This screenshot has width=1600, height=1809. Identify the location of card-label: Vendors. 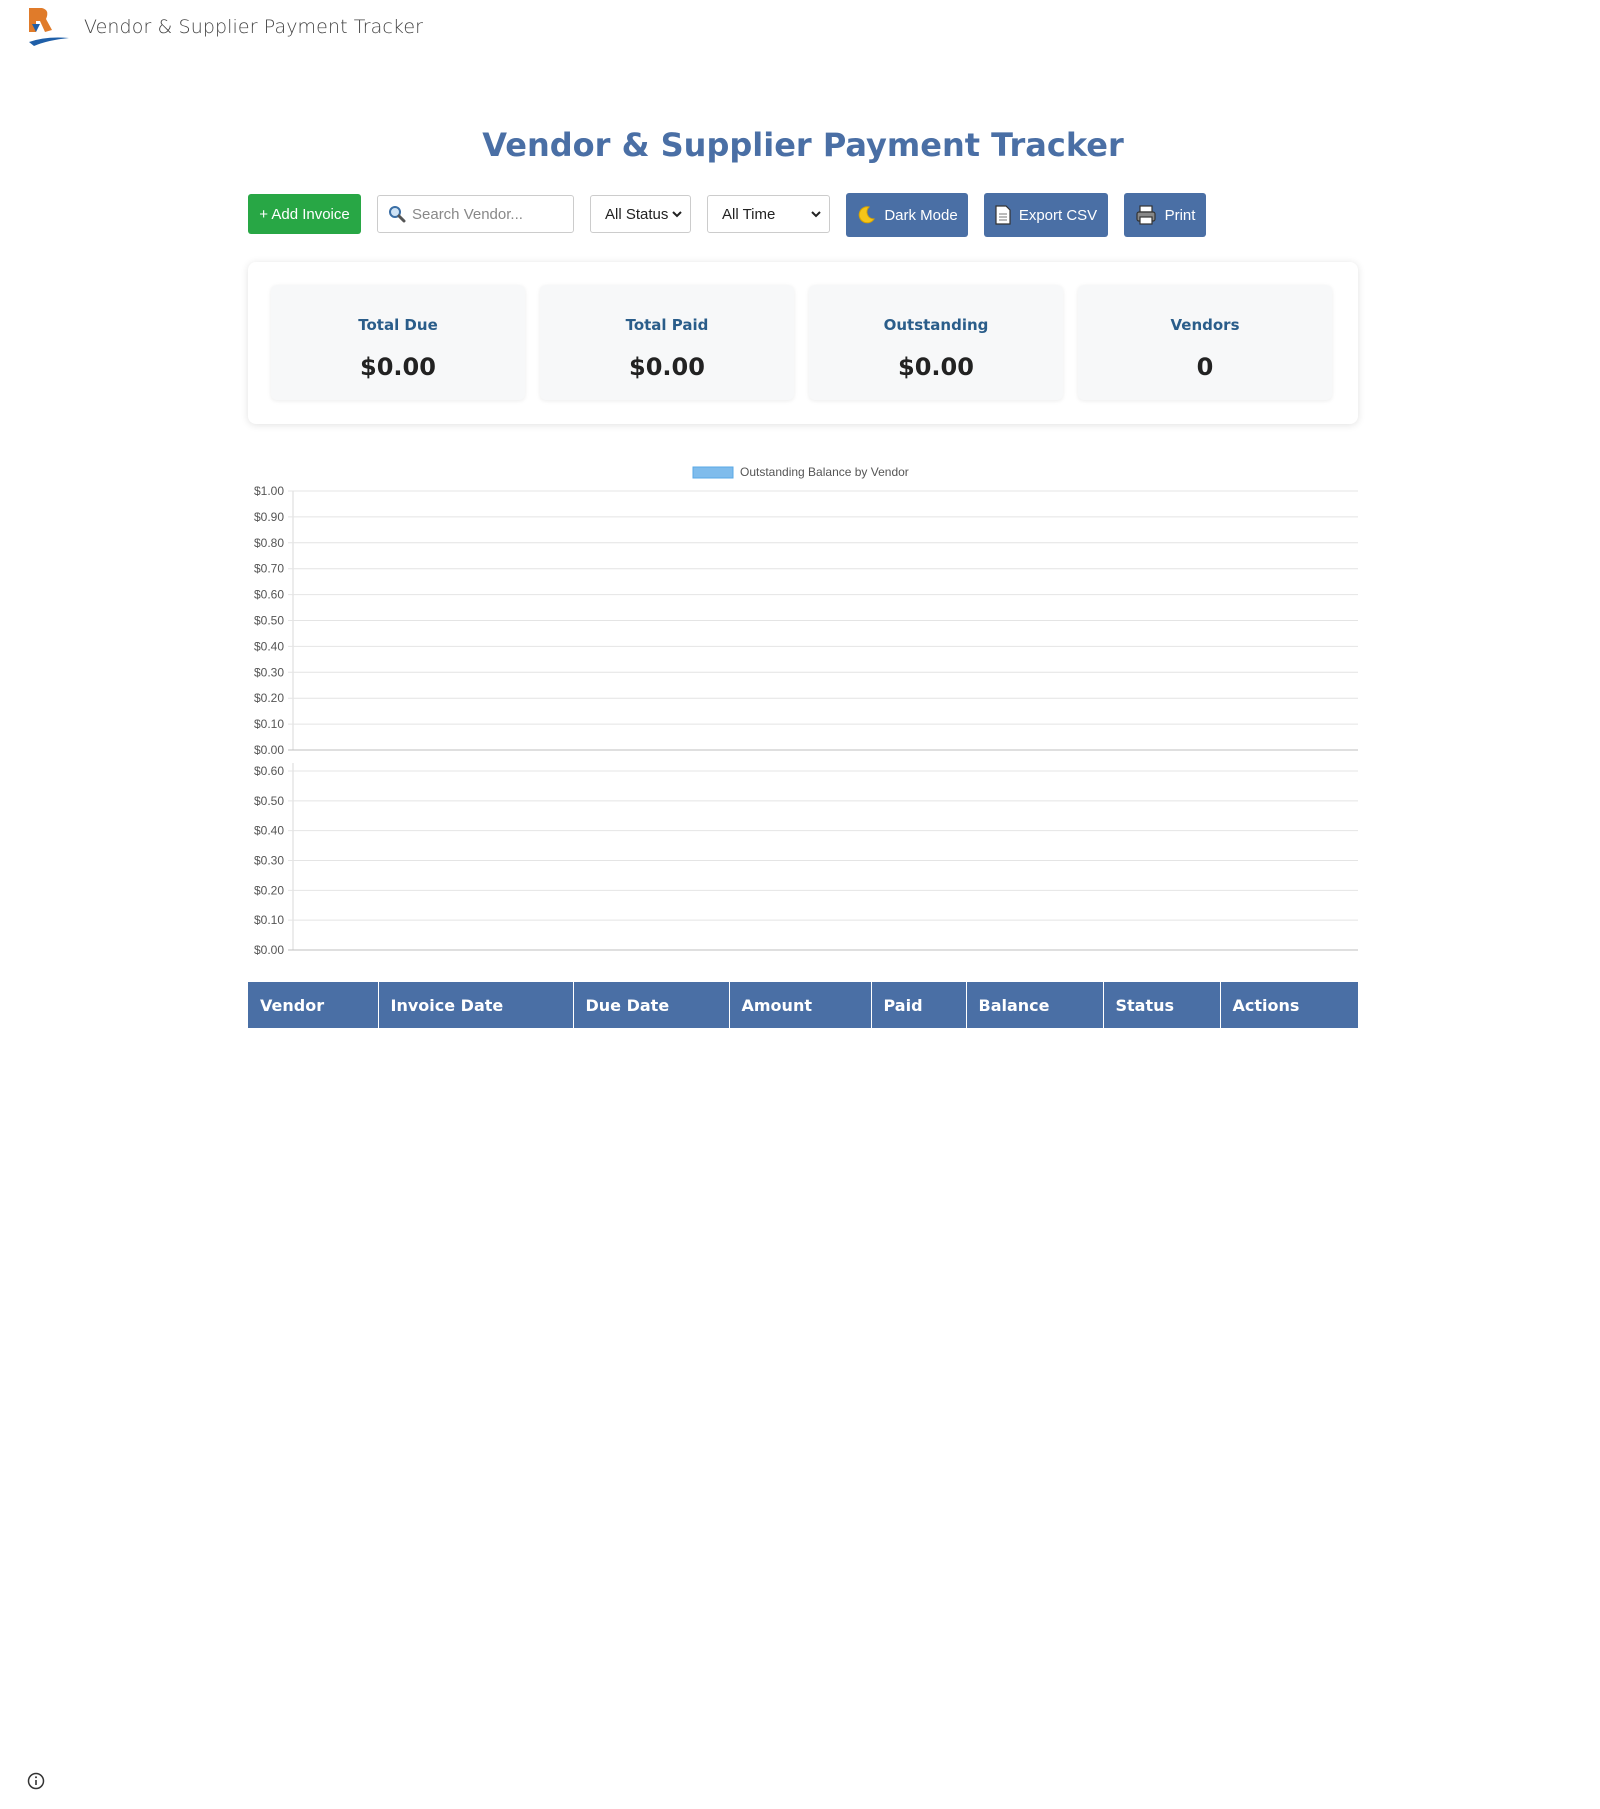
(1205, 325).